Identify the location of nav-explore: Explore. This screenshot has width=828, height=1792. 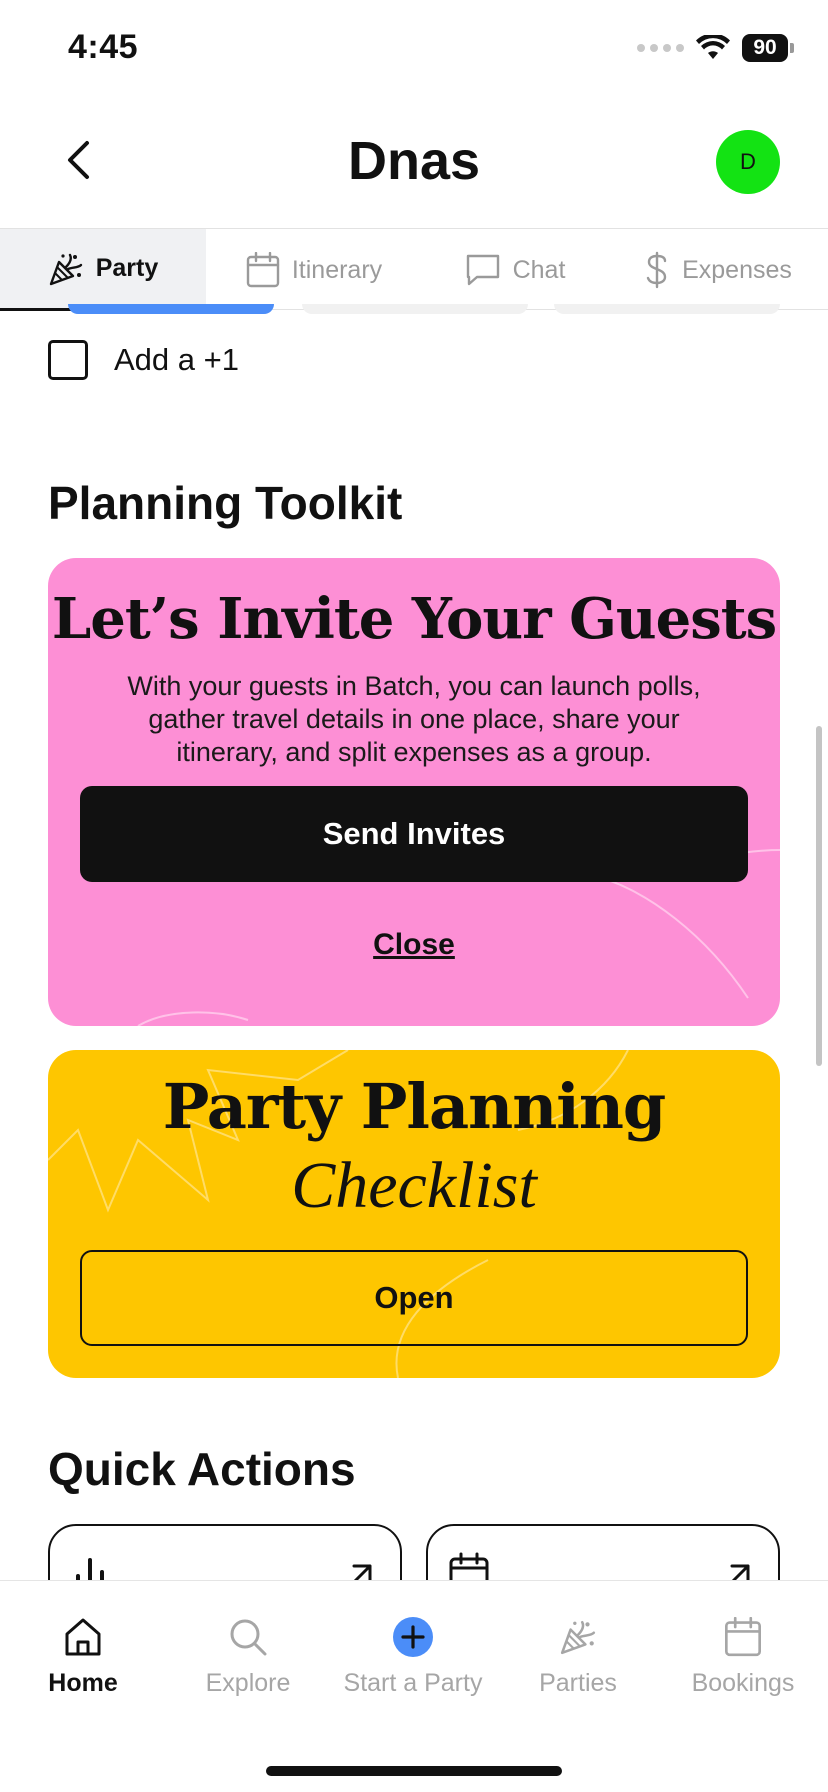
(248, 1656).